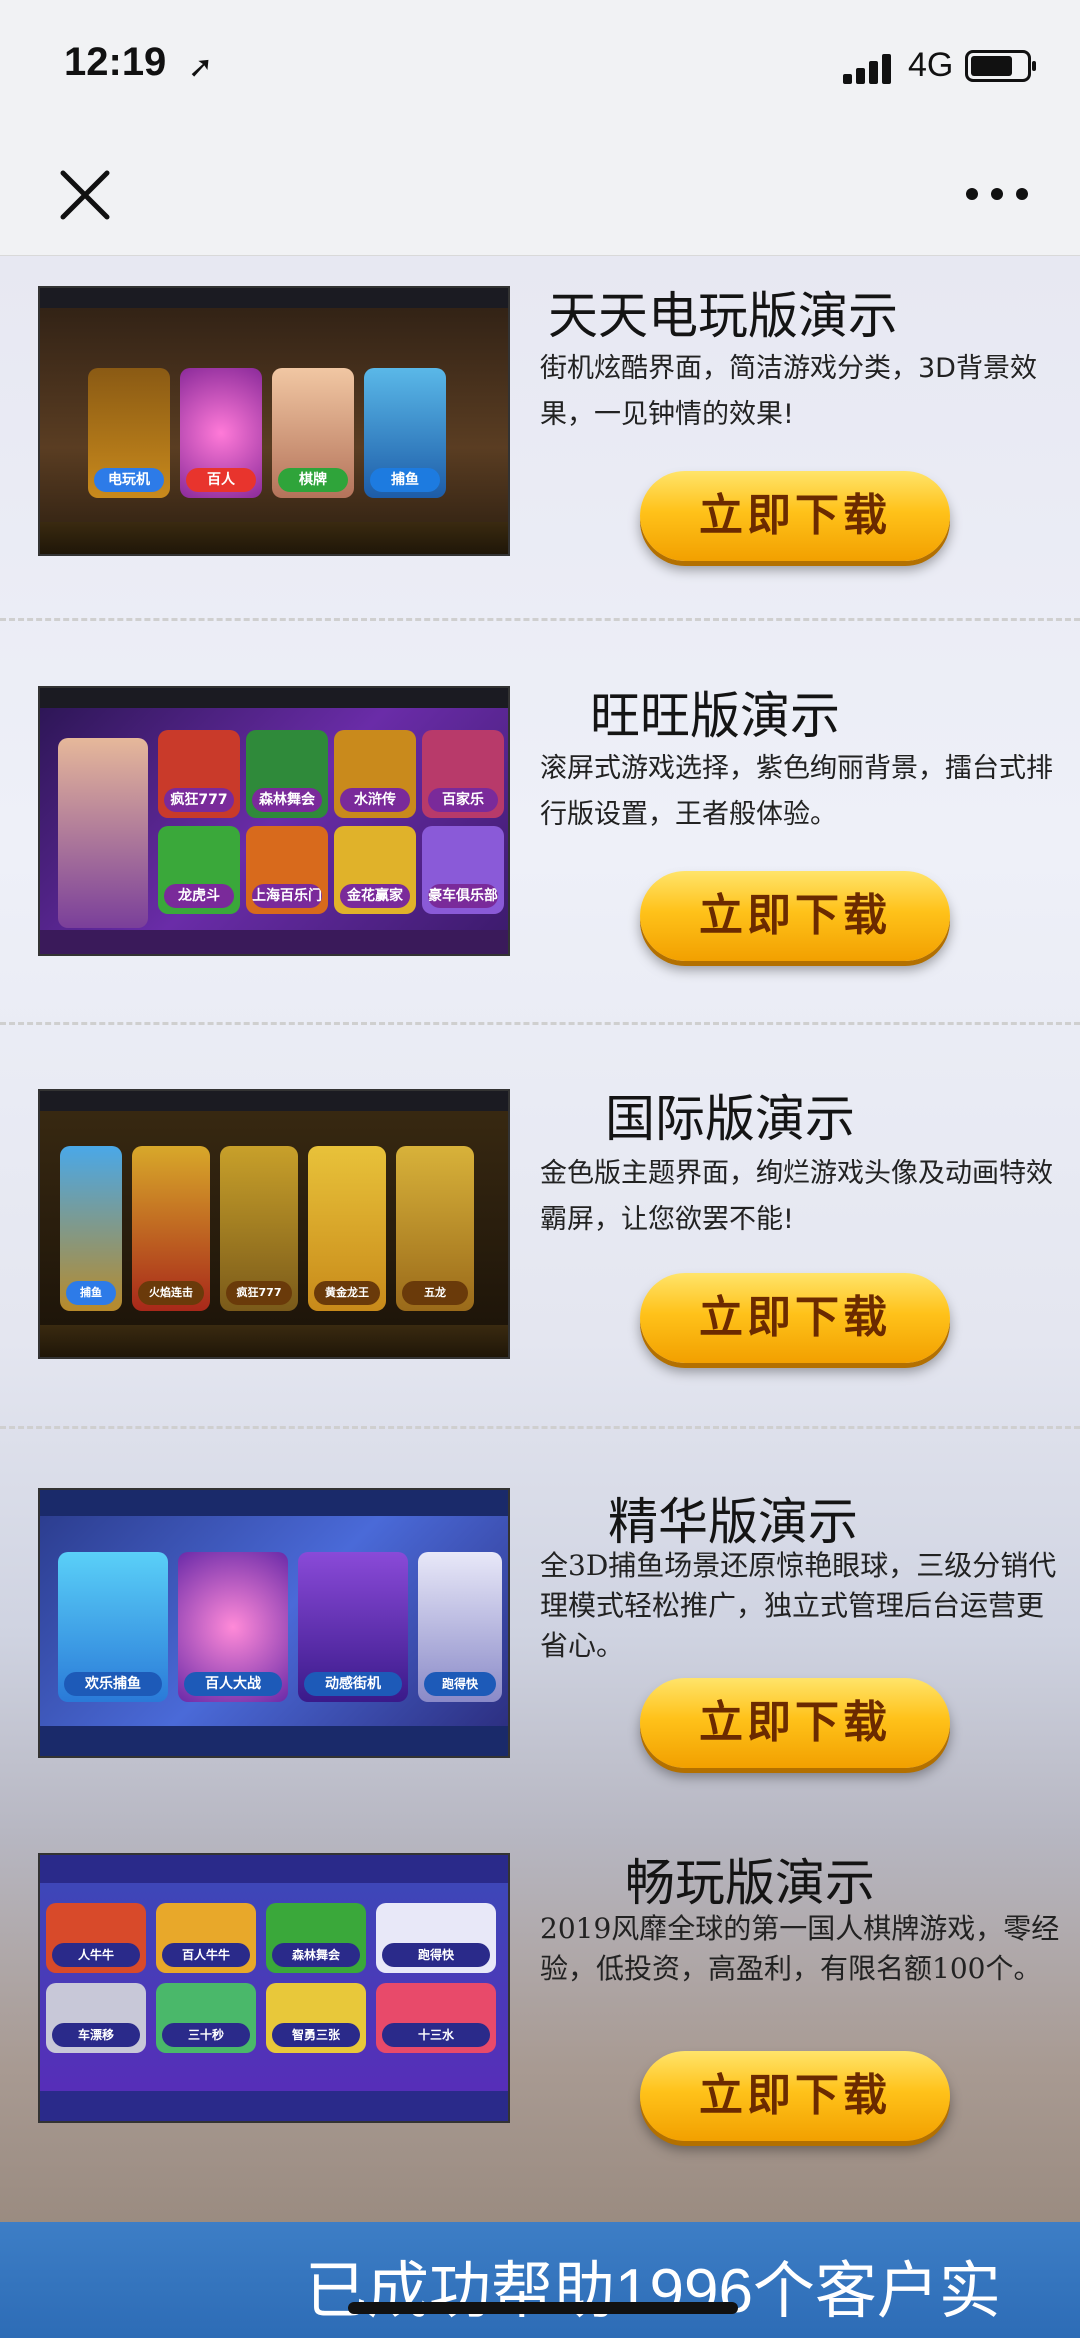 The width and height of the screenshot is (1080, 2338). I want to click on thumb-label: 龙虎斗, so click(199, 896).